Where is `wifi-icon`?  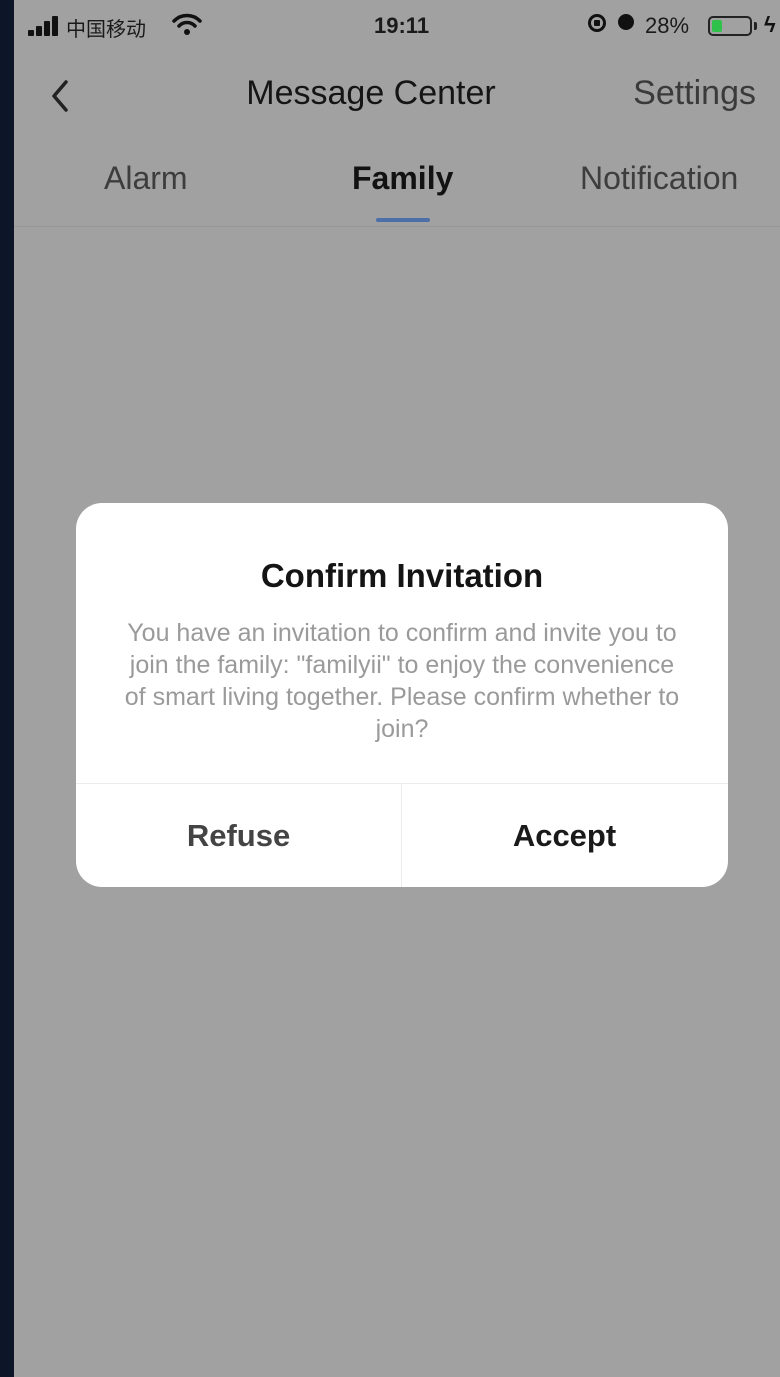 wifi-icon is located at coordinates (187, 24).